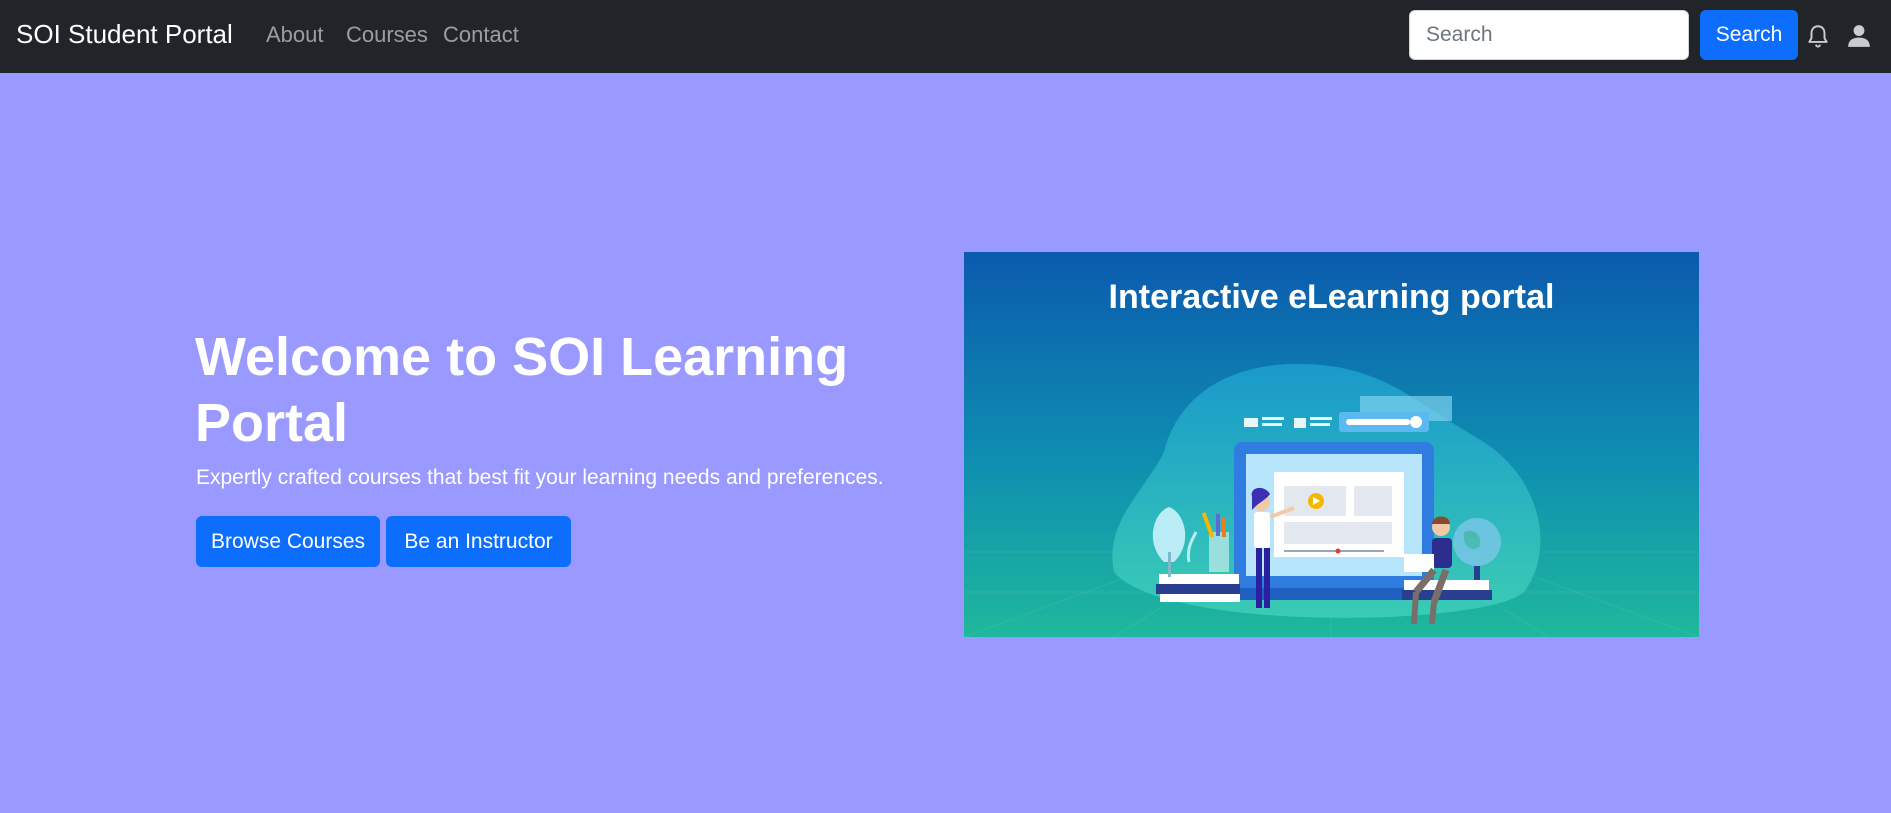 This screenshot has width=1891, height=813. What do you see at coordinates (387, 35) in the screenshot?
I see `nav-link-courses: Courses` at bounding box center [387, 35].